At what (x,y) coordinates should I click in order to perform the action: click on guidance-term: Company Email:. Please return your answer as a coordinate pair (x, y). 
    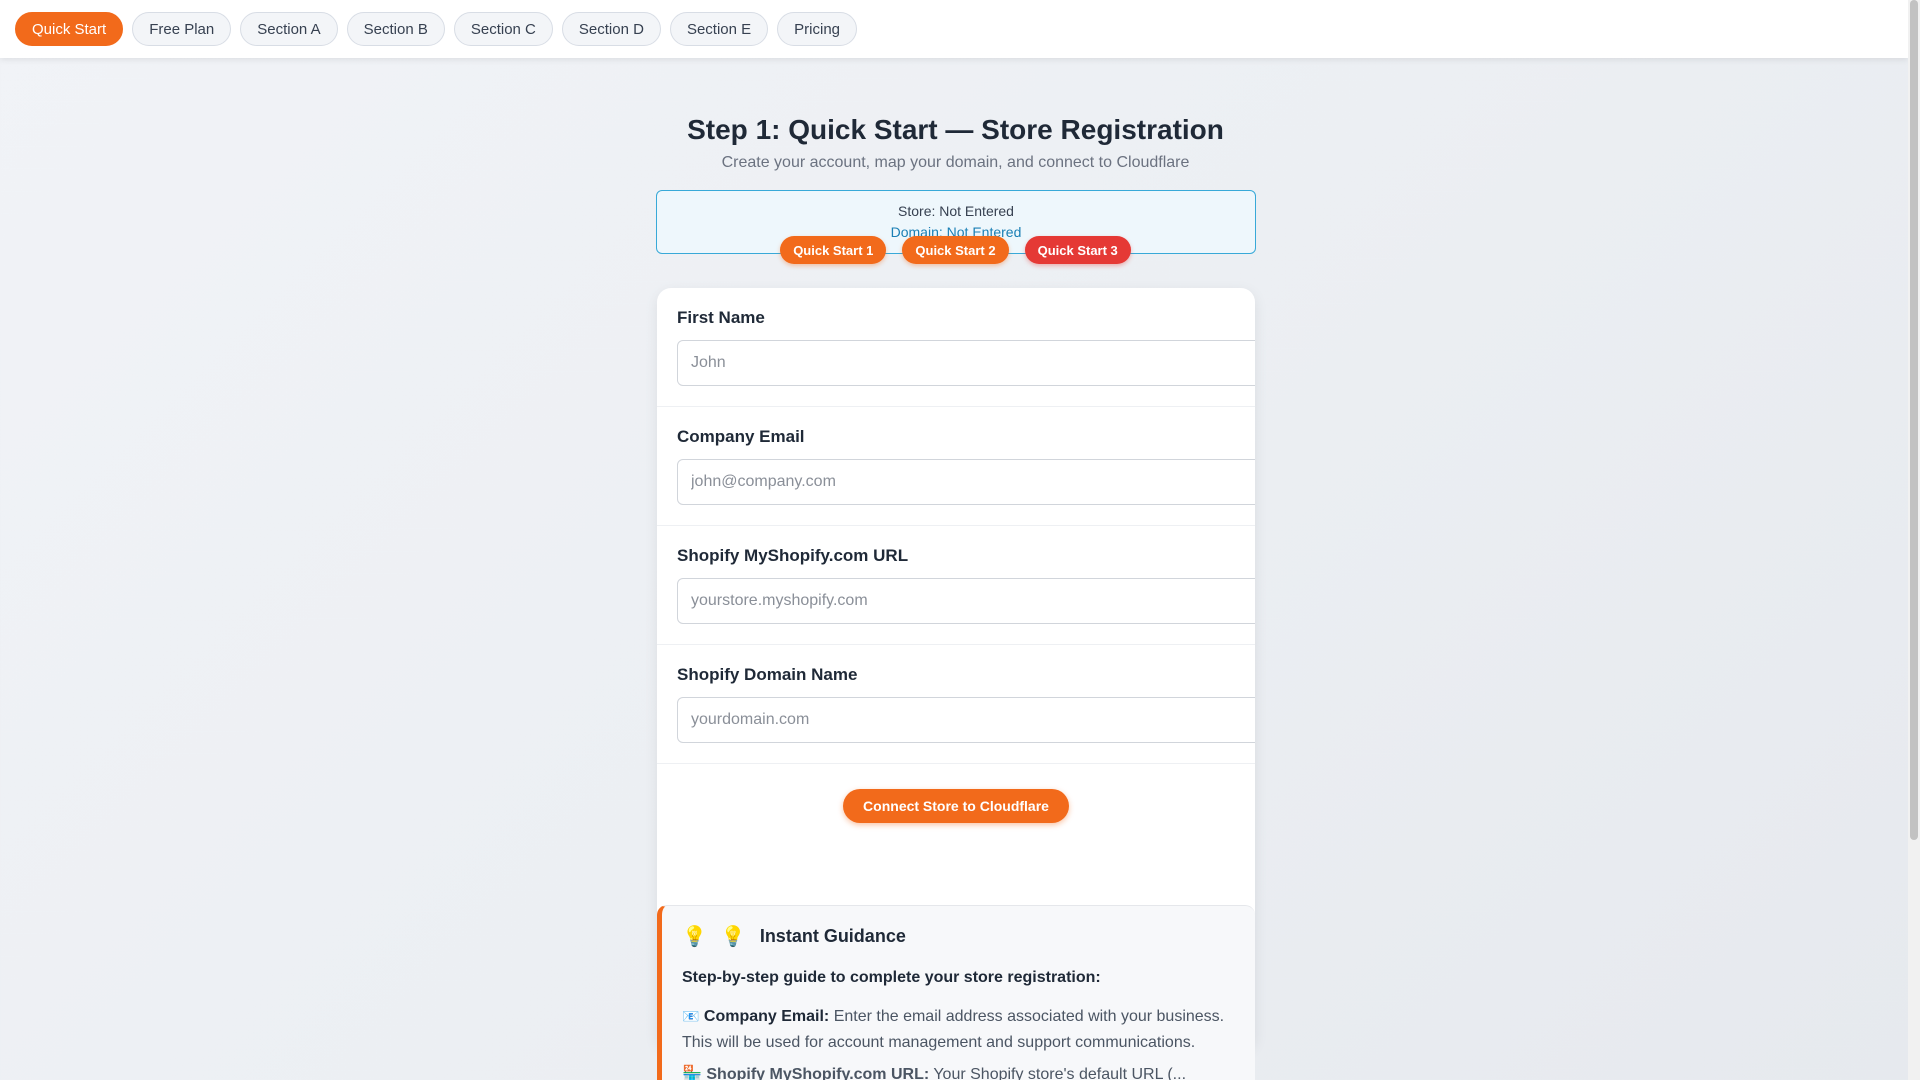
    Looking at the image, I should click on (766, 1016).